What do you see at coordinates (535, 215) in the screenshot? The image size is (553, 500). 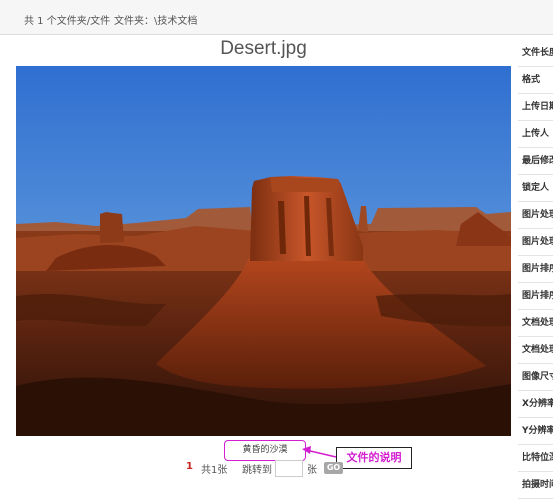 I see `property-image-process-1: 图片处理` at bounding box center [535, 215].